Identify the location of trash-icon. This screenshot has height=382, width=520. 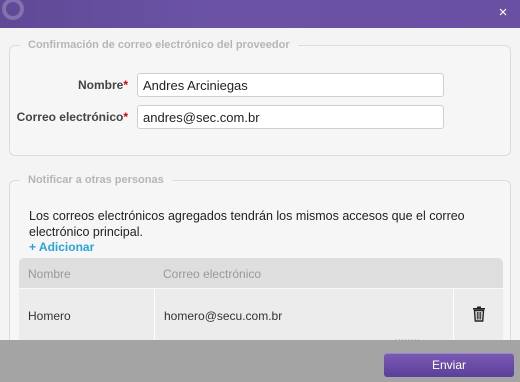
(479, 314).